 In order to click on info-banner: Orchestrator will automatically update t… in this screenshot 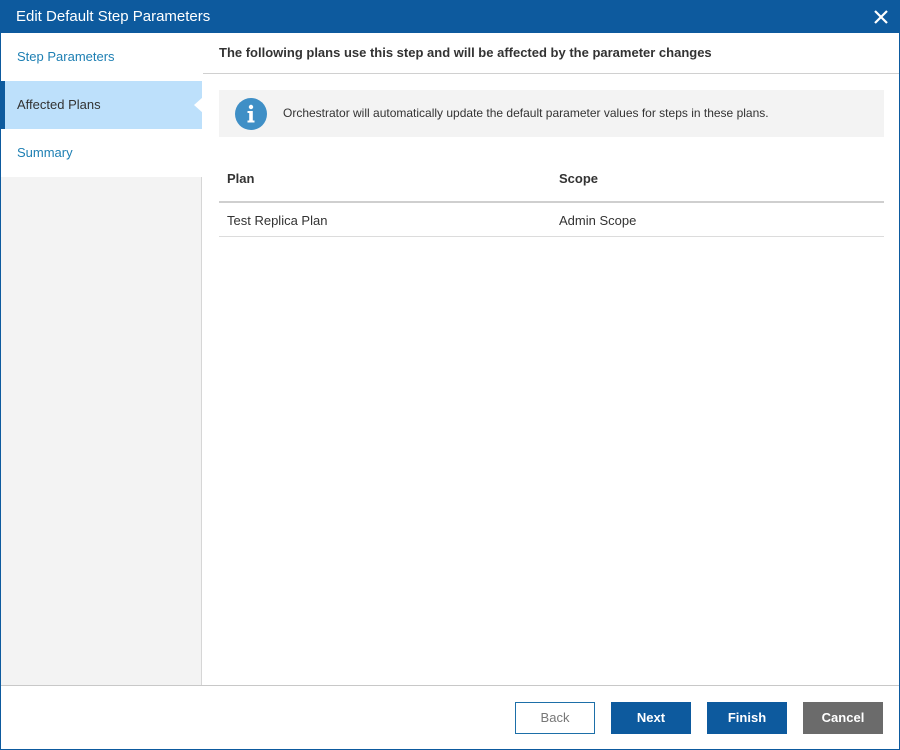, I will do `click(551, 113)`.